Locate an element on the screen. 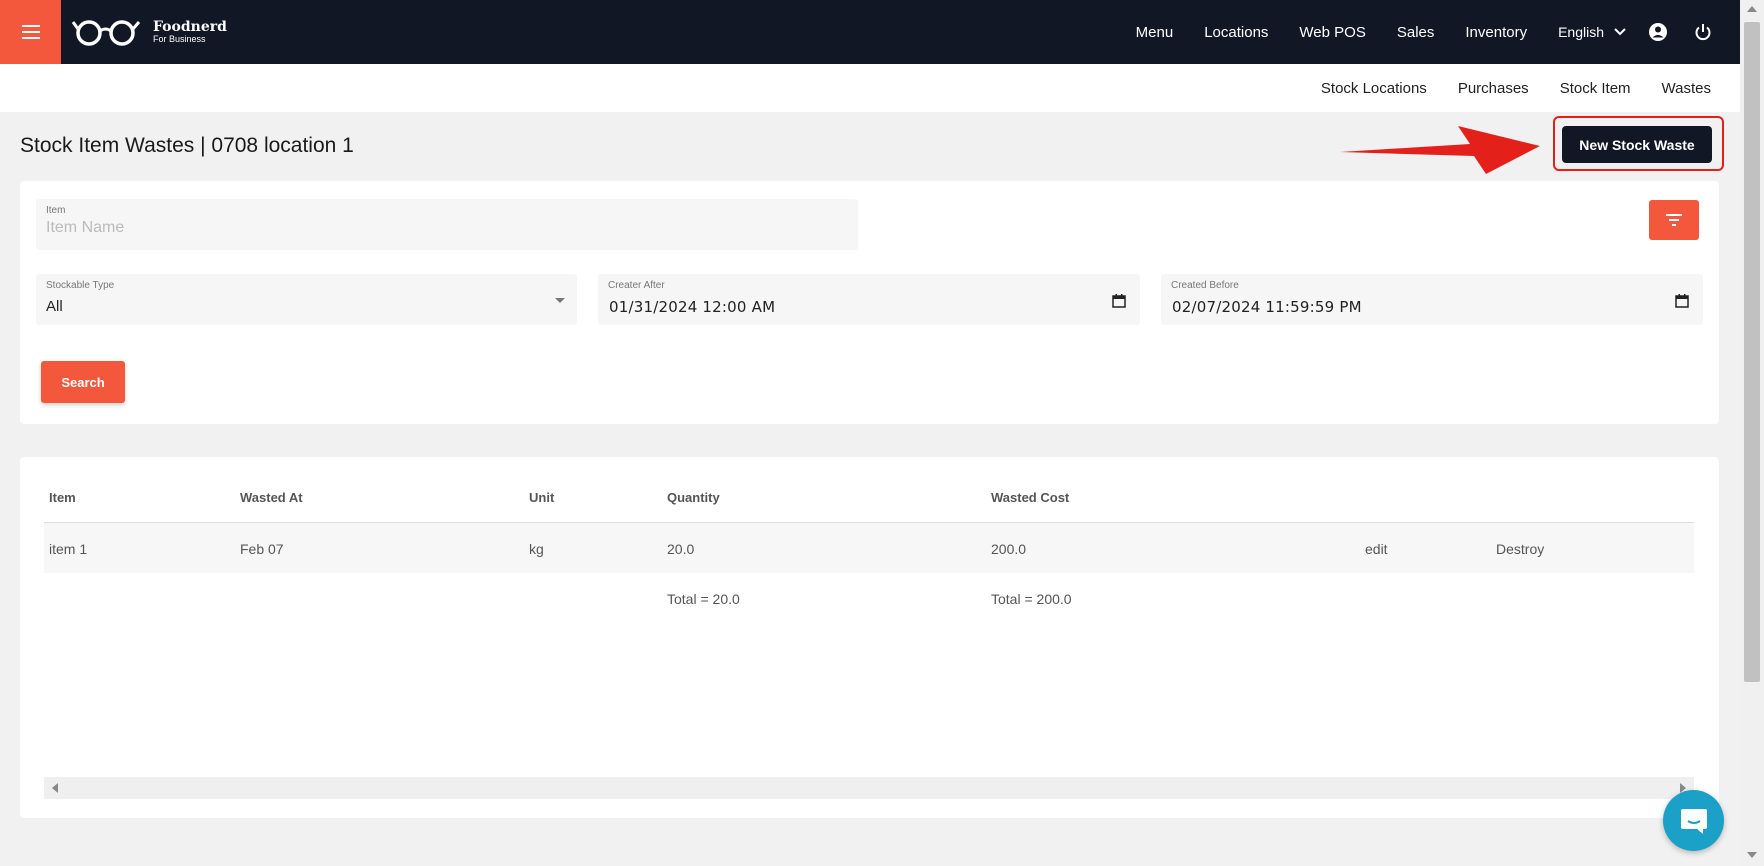 The width and height of the screenshot is (1764, 866). dropdown-caret-icon is located at coordinates (560, 300).